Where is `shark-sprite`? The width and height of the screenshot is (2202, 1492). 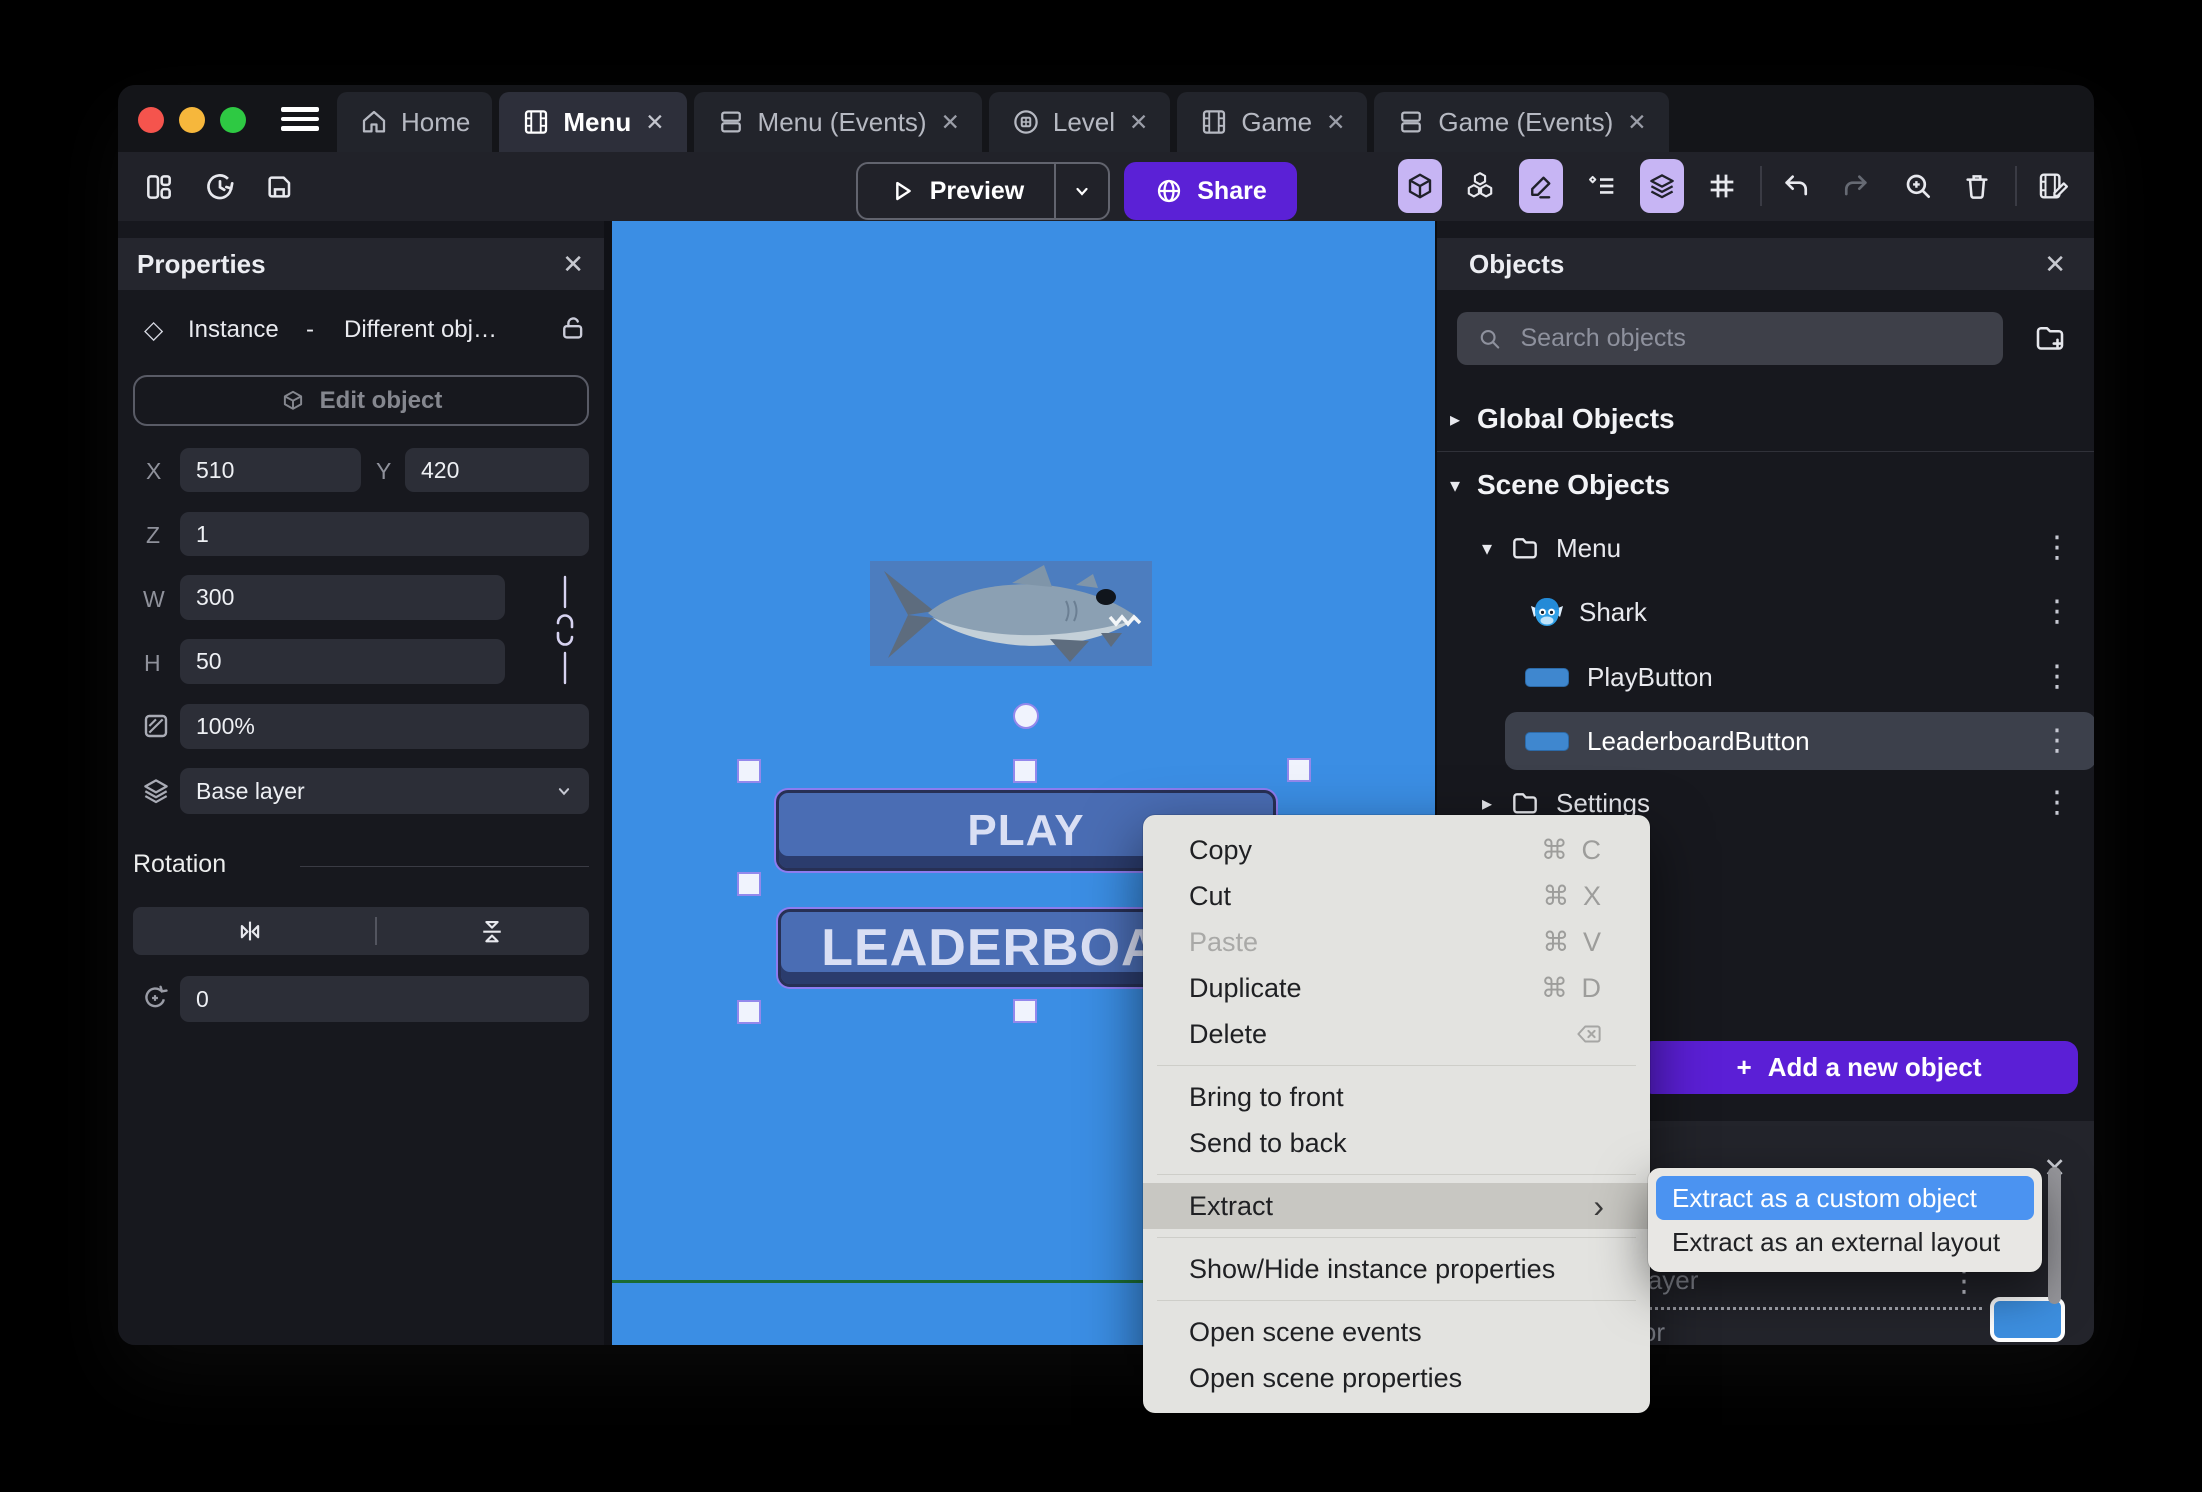 shark-sprite is located at coordinates (1011, 613).